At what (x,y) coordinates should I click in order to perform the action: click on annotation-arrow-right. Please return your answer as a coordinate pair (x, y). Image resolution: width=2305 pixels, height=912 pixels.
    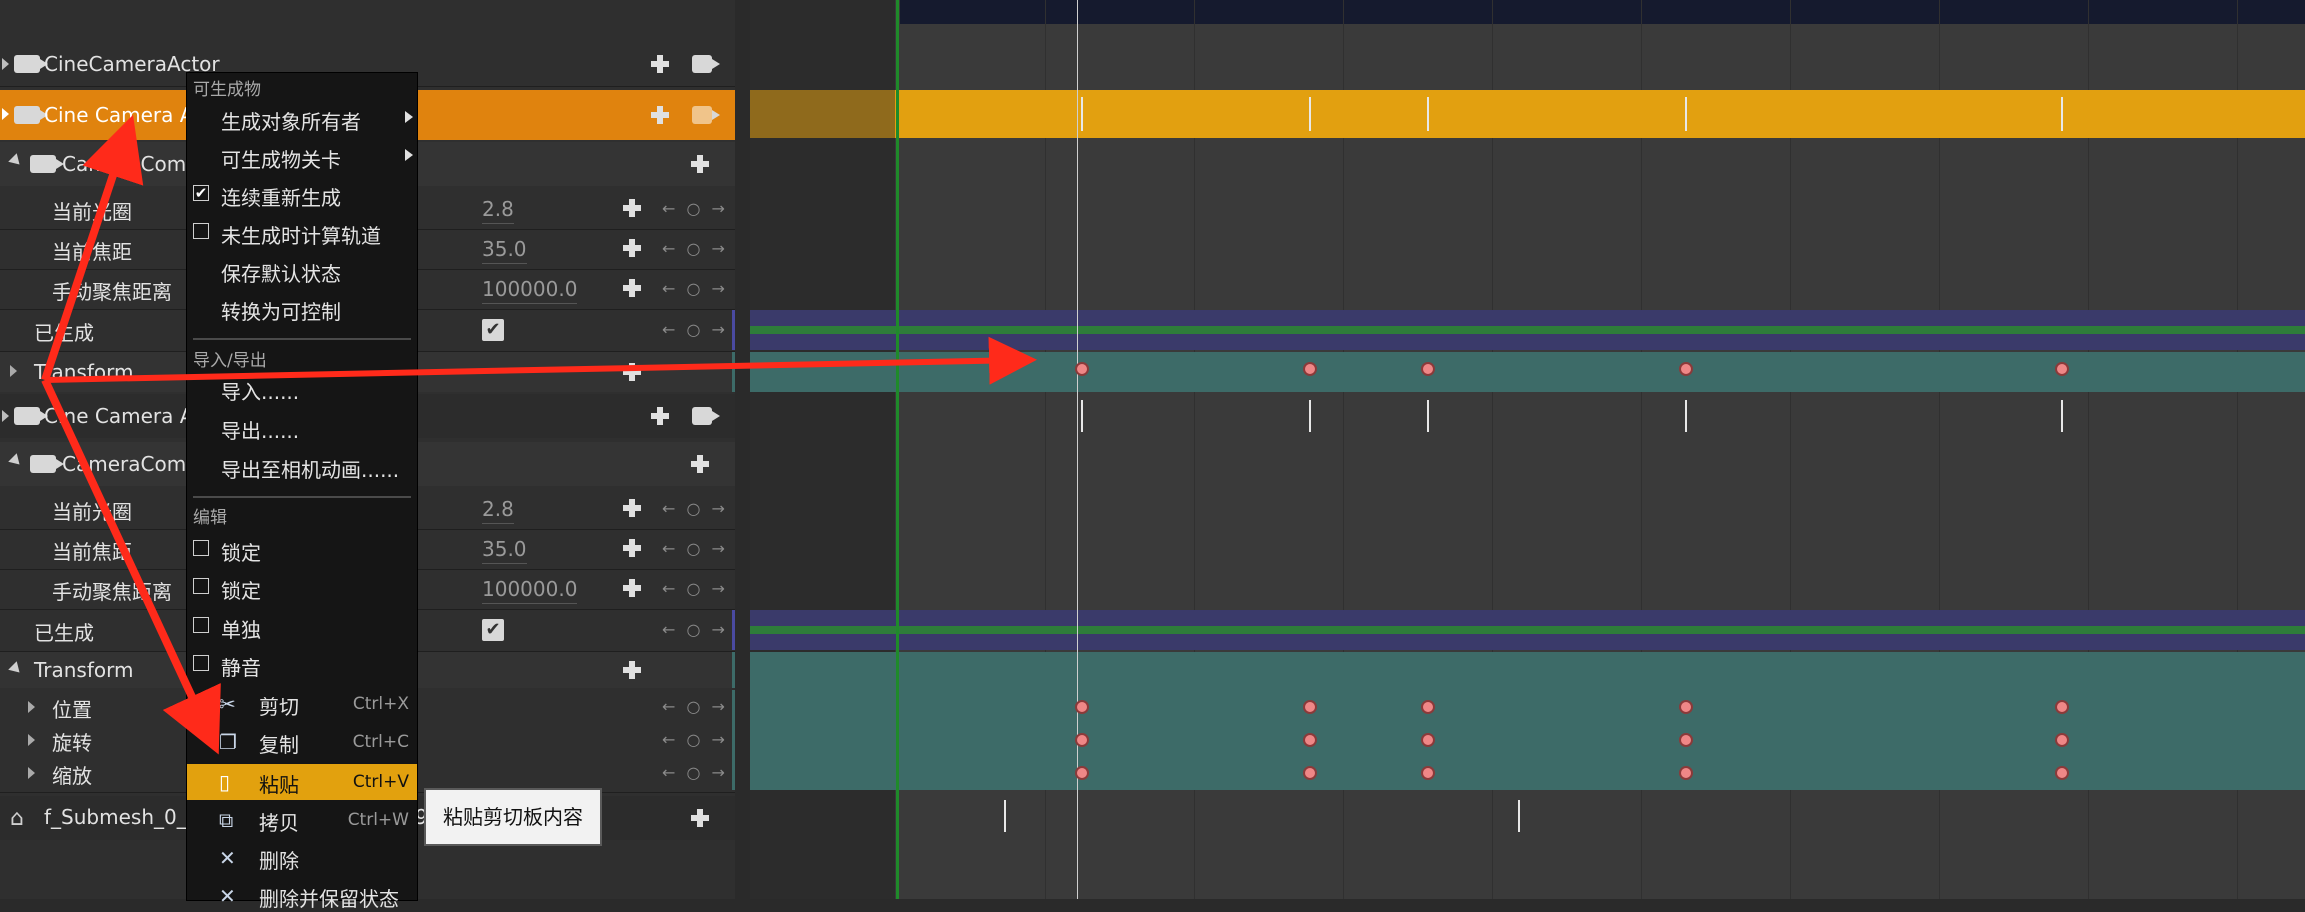
    Looking at the image, I should click on (540, 360).